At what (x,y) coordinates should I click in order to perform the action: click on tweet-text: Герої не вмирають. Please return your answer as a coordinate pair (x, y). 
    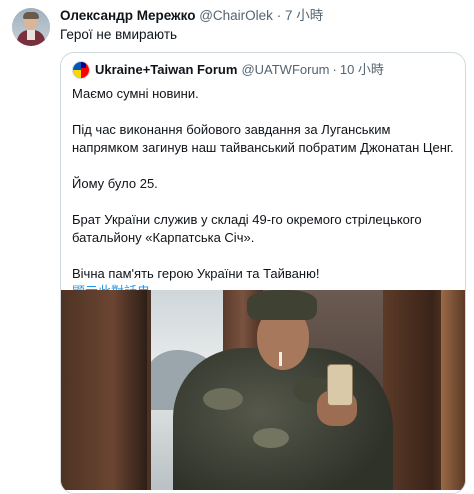
    Looking at the image, I should click on (119, 34).